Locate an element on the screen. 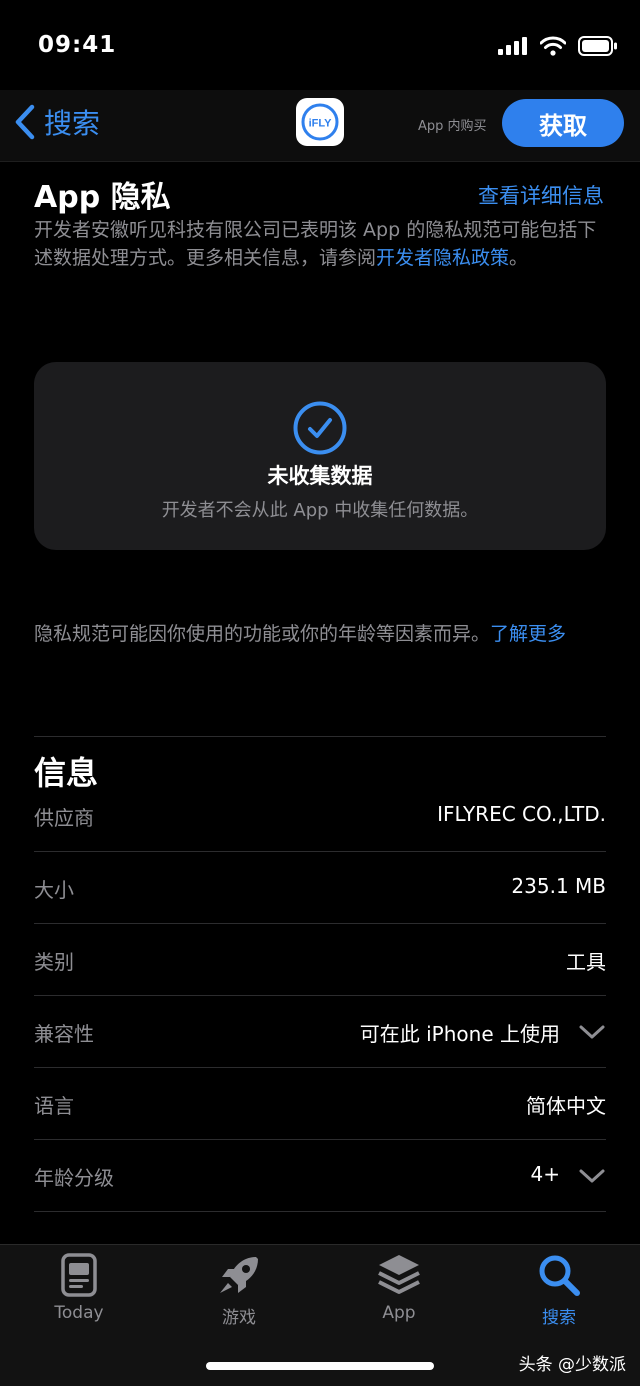 The width and height of the screenshot is (640, 1386). tab-label: 搜索 is located at coordinates (559, 1318).